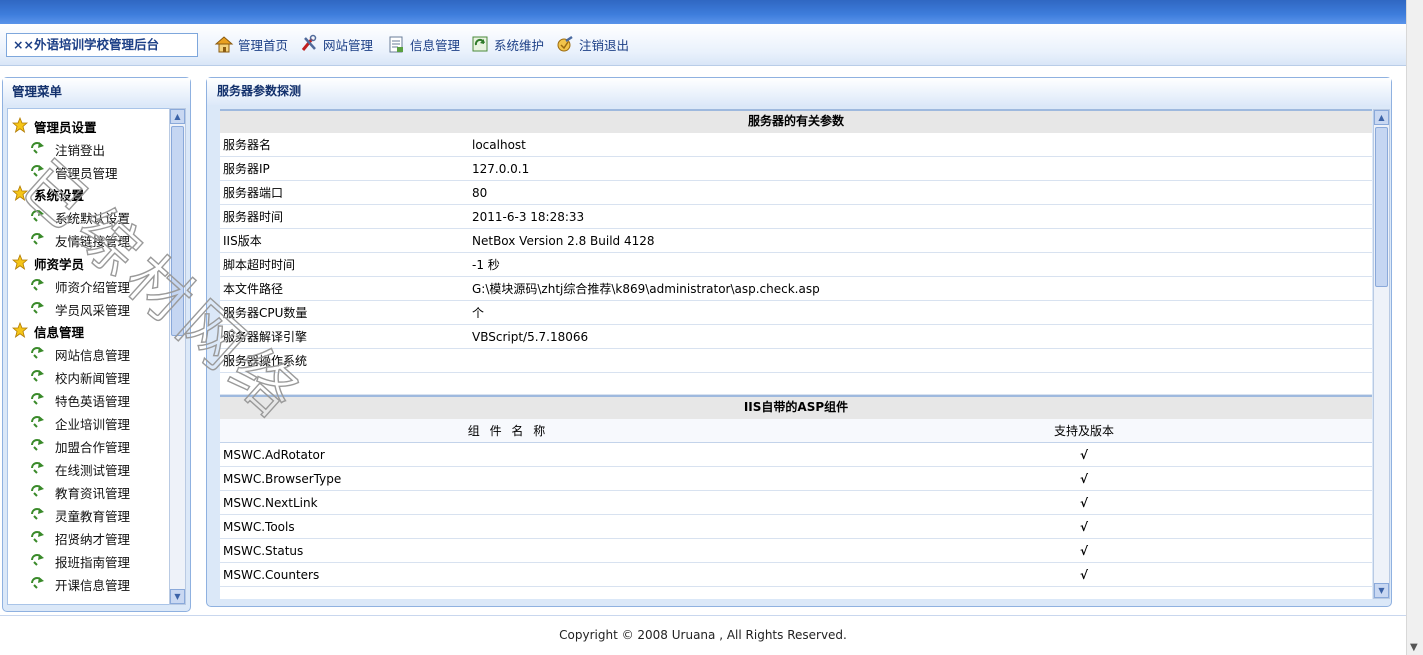 This screenshot has width=1423, height=655. I want to click on menu-link-label: 管理员管理, so click(86, 173).